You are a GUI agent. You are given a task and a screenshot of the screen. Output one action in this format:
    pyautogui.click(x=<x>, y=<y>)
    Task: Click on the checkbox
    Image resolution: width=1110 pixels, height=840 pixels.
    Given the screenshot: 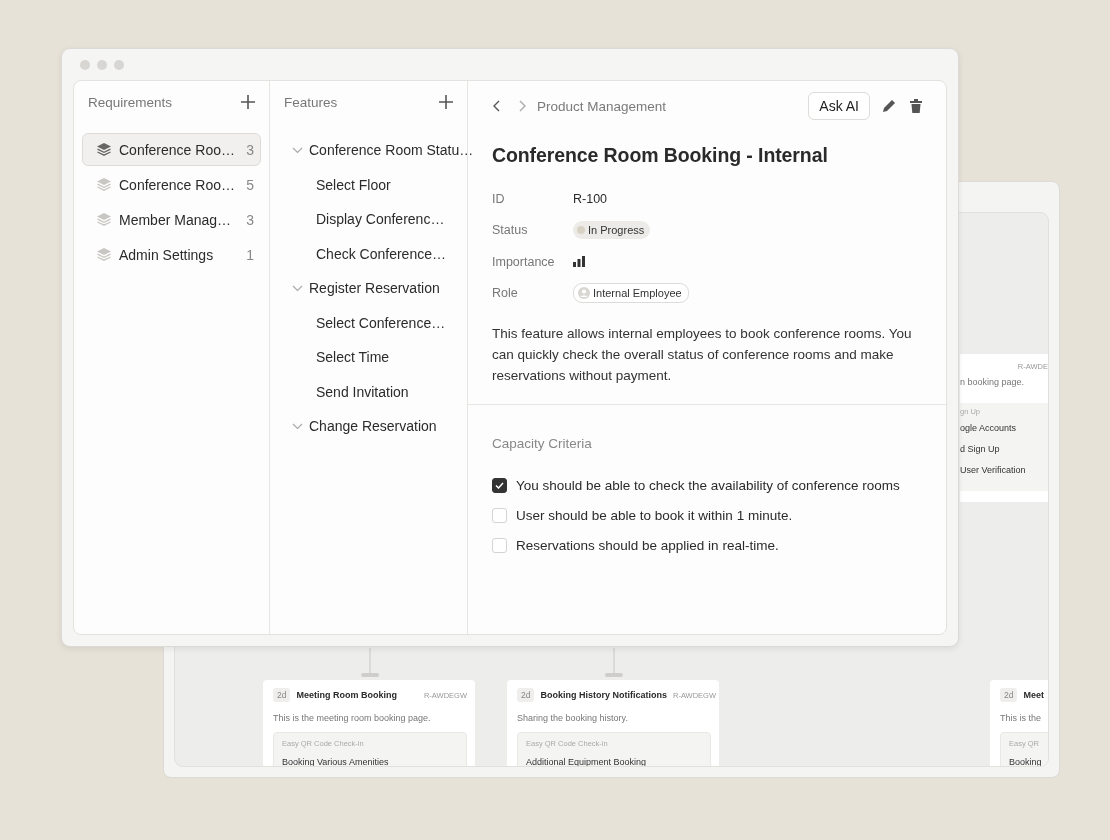 What is the action you would take?
    pyautogui.click(x=499, y=485)
    